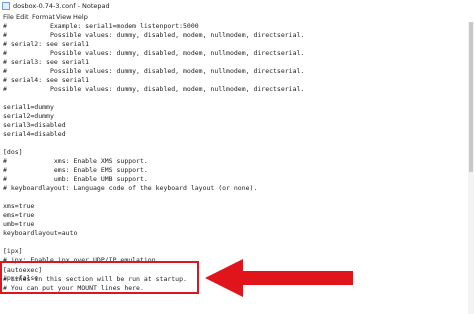  Describe the element at coordinates (8, 17) in the screenshot. I see `menu-file: File` at that location.